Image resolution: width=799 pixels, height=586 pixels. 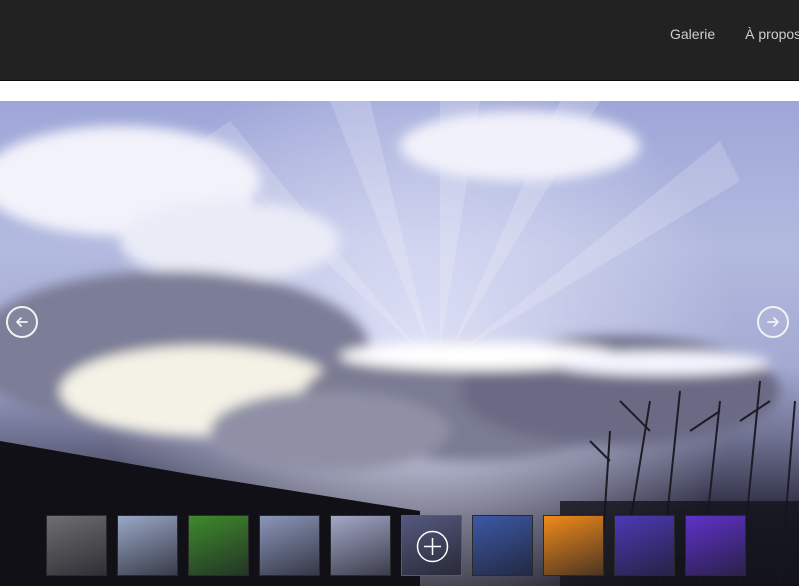 I want to click on arrow-left-icon, so click(x=22, y=322).